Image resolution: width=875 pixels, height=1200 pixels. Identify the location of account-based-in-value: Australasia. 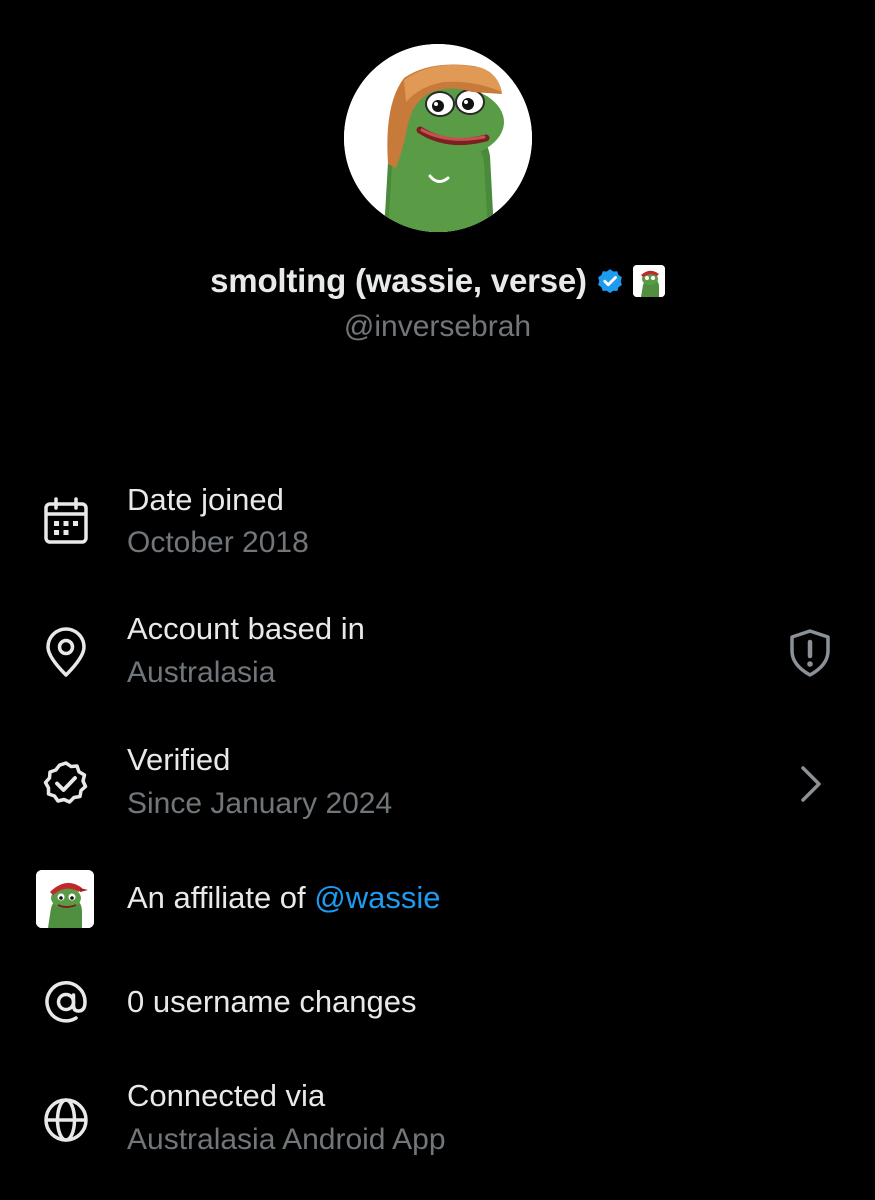
(201, 672).